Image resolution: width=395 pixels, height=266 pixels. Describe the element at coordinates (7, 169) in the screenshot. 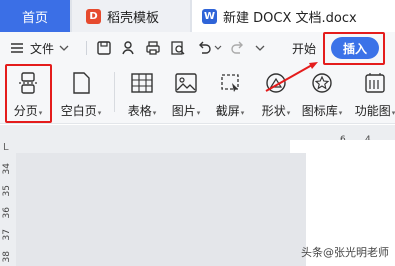

I see `ruler-mark: 34` at that location.